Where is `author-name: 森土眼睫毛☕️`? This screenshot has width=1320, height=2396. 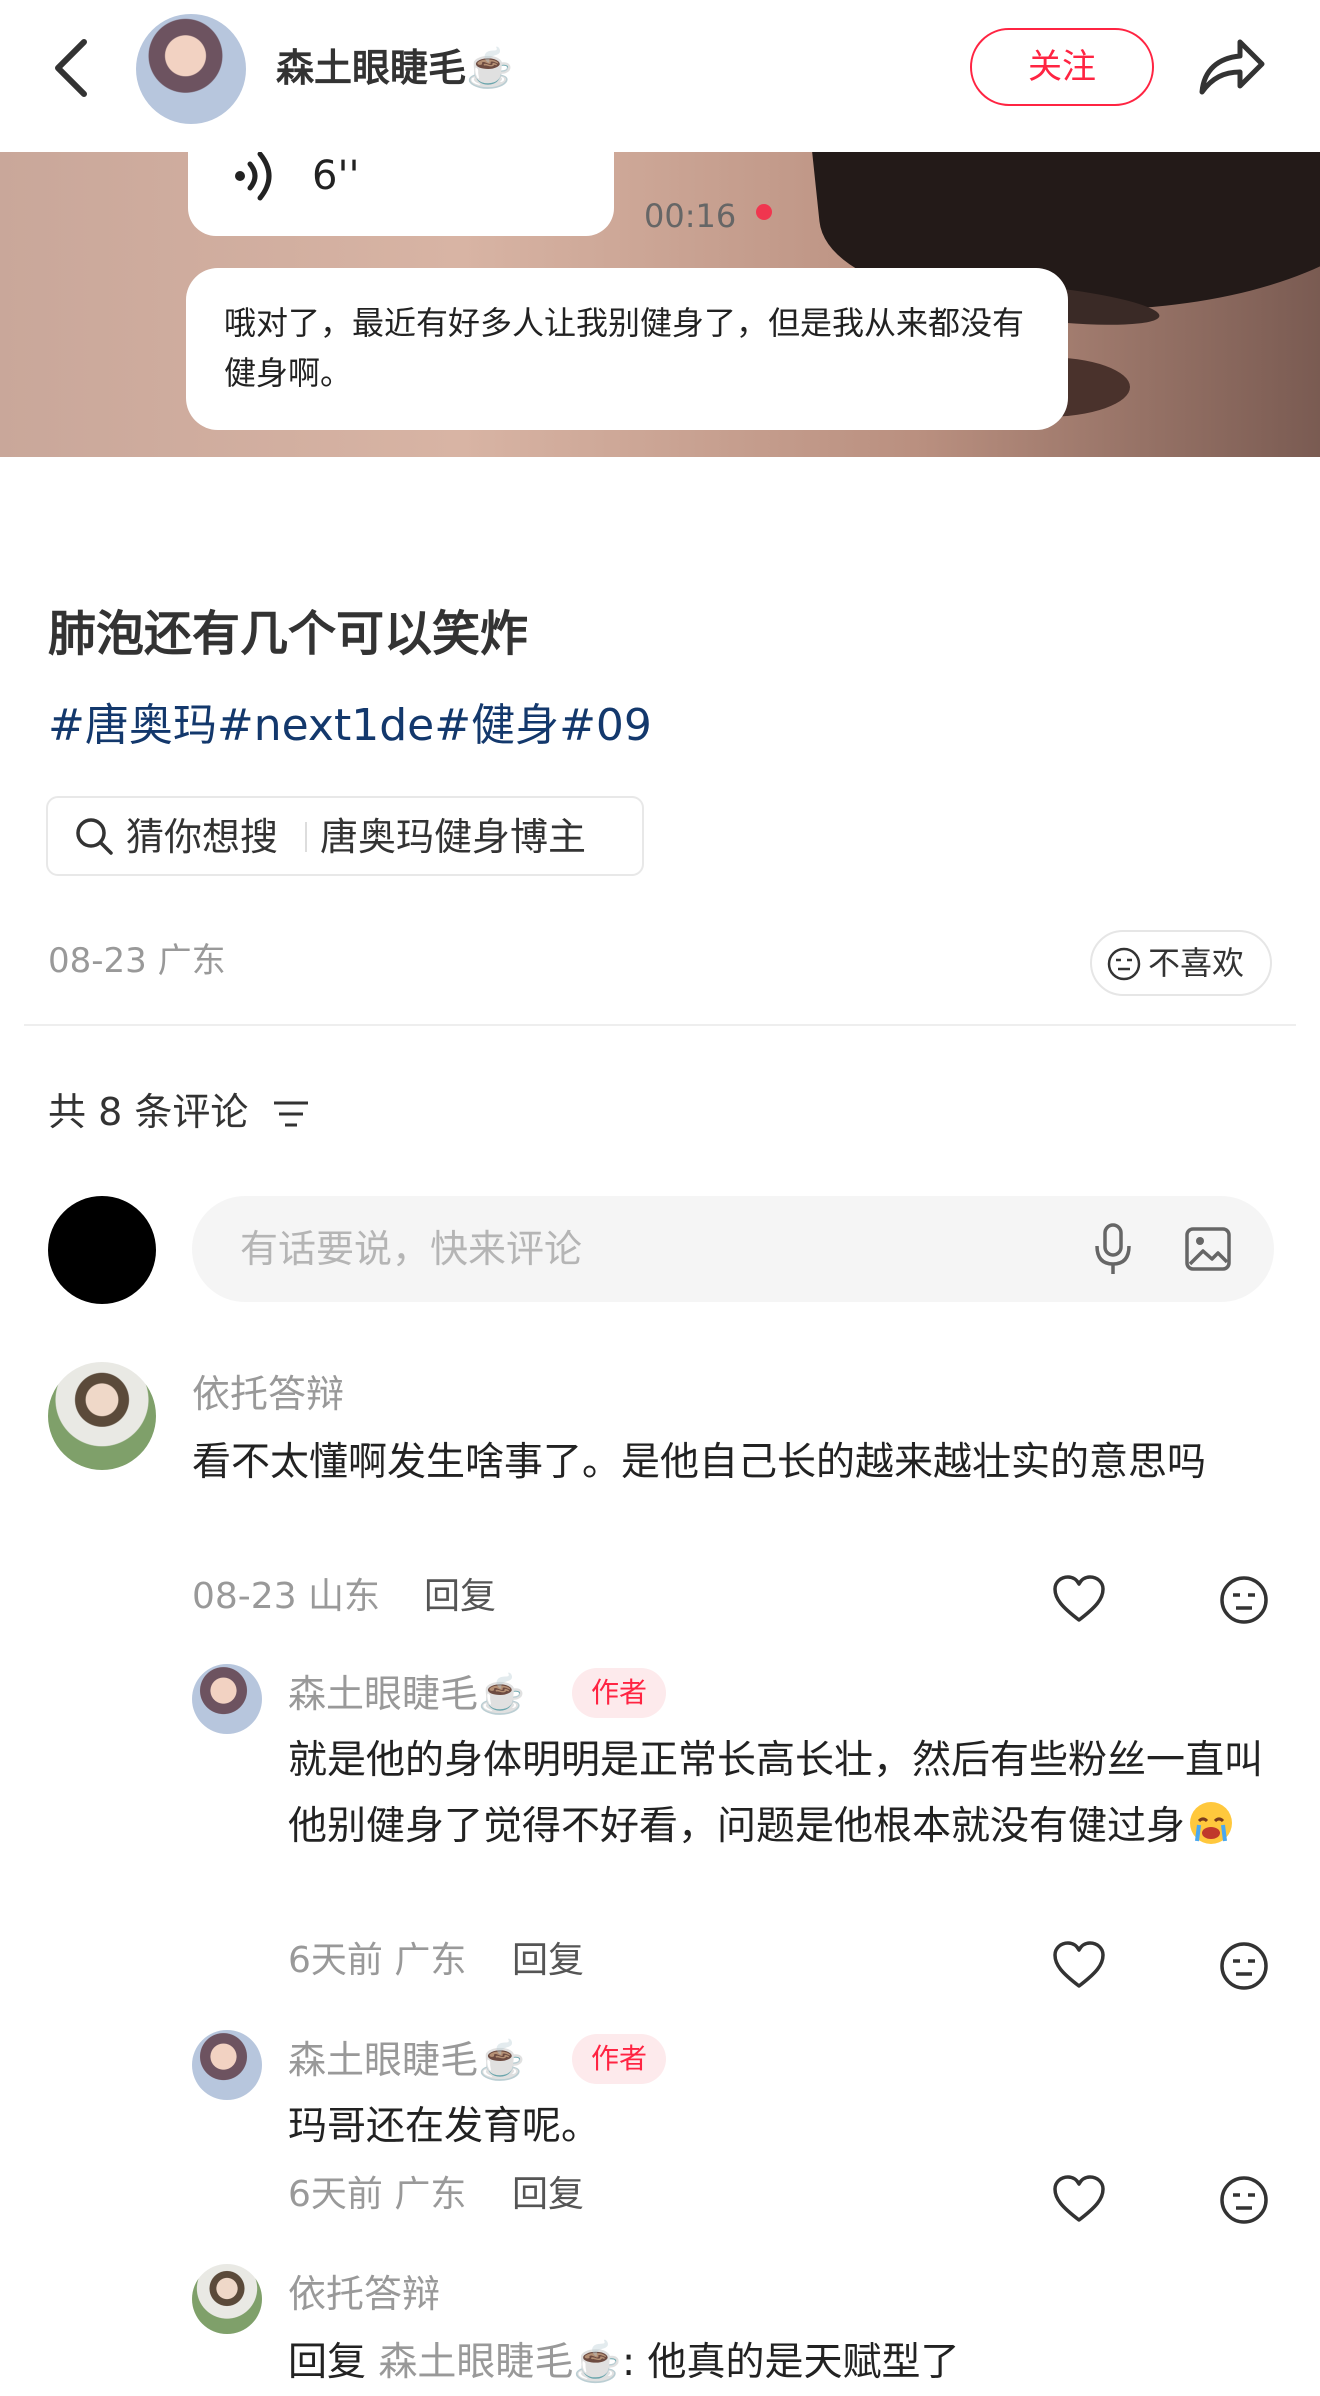
author-name: 森土眼睫毛☕️ is located at coordinates (394, 68).